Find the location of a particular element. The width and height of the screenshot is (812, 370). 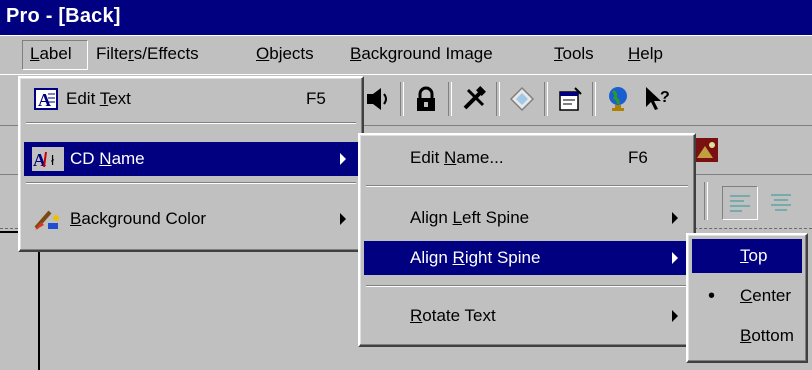

menu-accel: C is located at coordinates (746, 295).